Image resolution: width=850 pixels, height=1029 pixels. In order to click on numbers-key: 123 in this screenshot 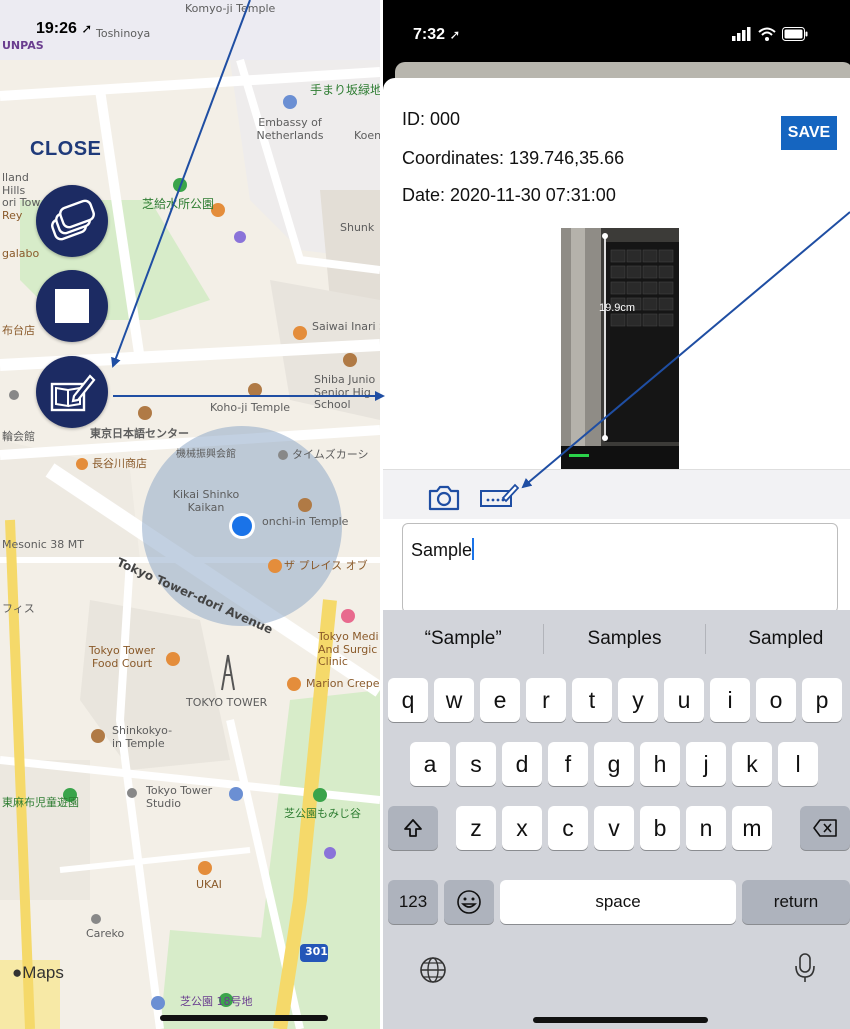, I will do `click(413, 902)`.